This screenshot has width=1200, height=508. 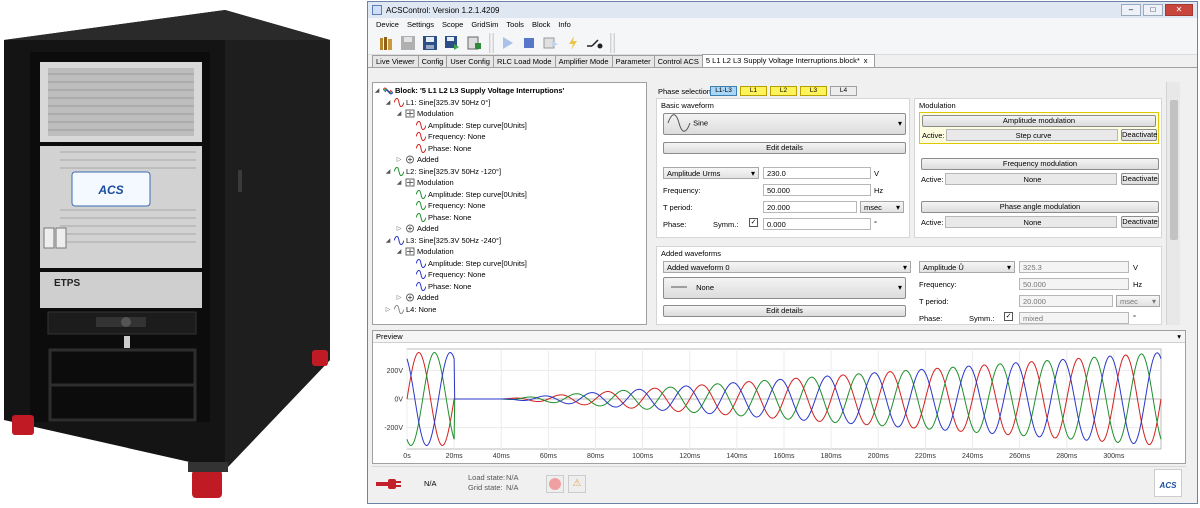 I want to click on multi-run-button, so click(x=551, y=43).